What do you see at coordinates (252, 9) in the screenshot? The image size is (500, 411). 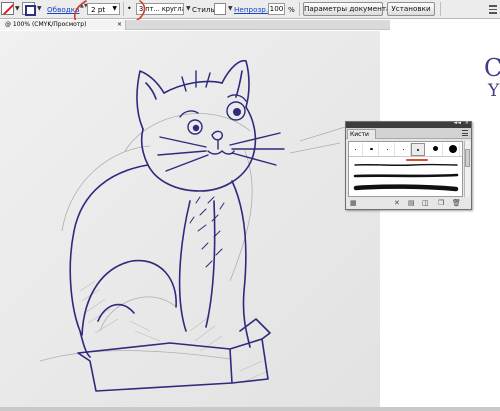 I see `opacity-link: Непрозр.:` at bounding box center [252, 9].